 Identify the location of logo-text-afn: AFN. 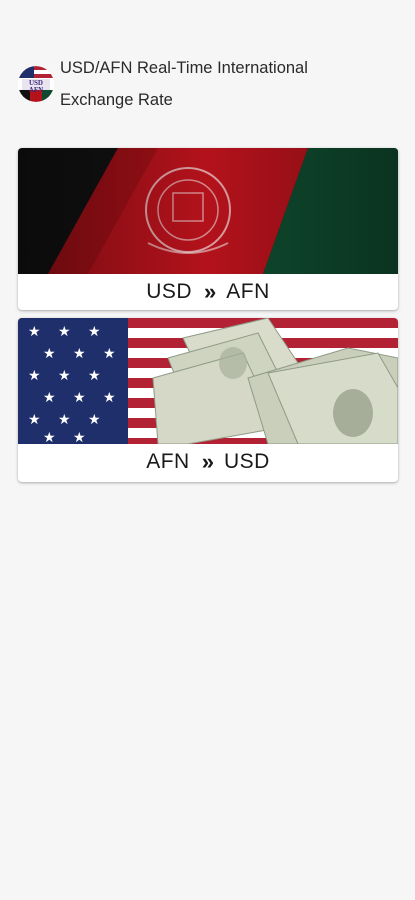
(36, 90).